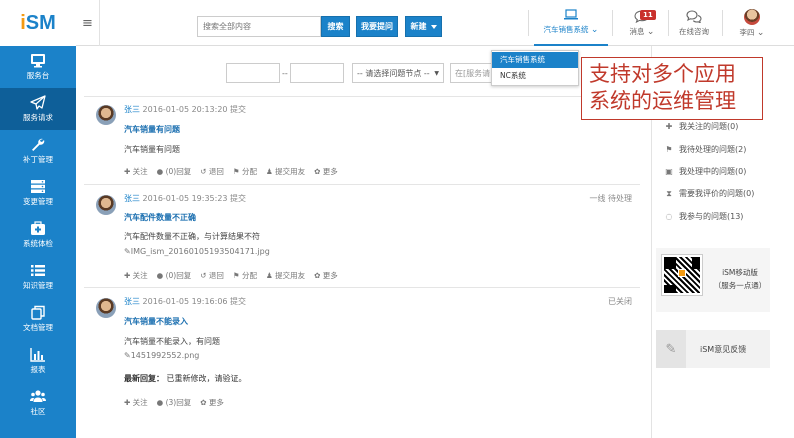 The height and width of the screenshot is (438, 794). What do you see at coordinates (682, 273) in the screenshot?
I see `qr-logo-icon` at bounding box center [682, 273].